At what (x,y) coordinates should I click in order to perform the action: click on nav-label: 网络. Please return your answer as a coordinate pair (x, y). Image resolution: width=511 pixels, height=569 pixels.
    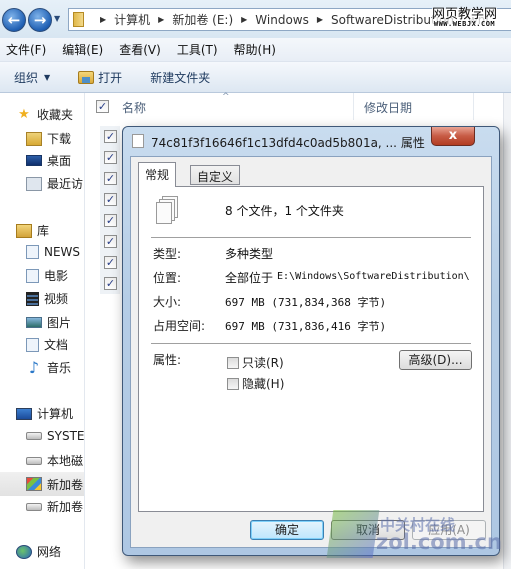
    Looking at the image, I should click on (49, 552).